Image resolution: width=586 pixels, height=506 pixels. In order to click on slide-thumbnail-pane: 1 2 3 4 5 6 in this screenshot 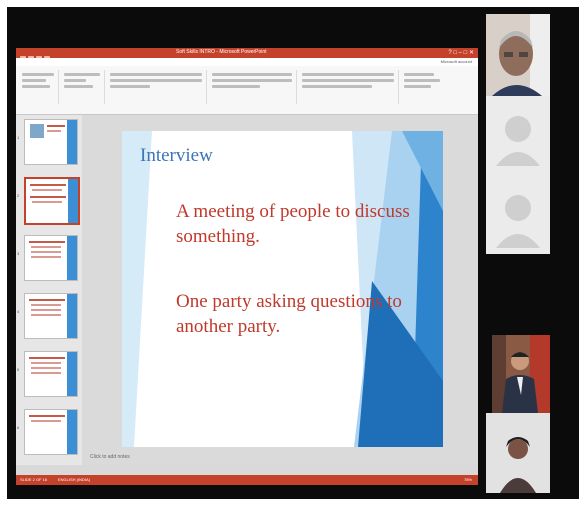, I will do `click(49, 290)`.